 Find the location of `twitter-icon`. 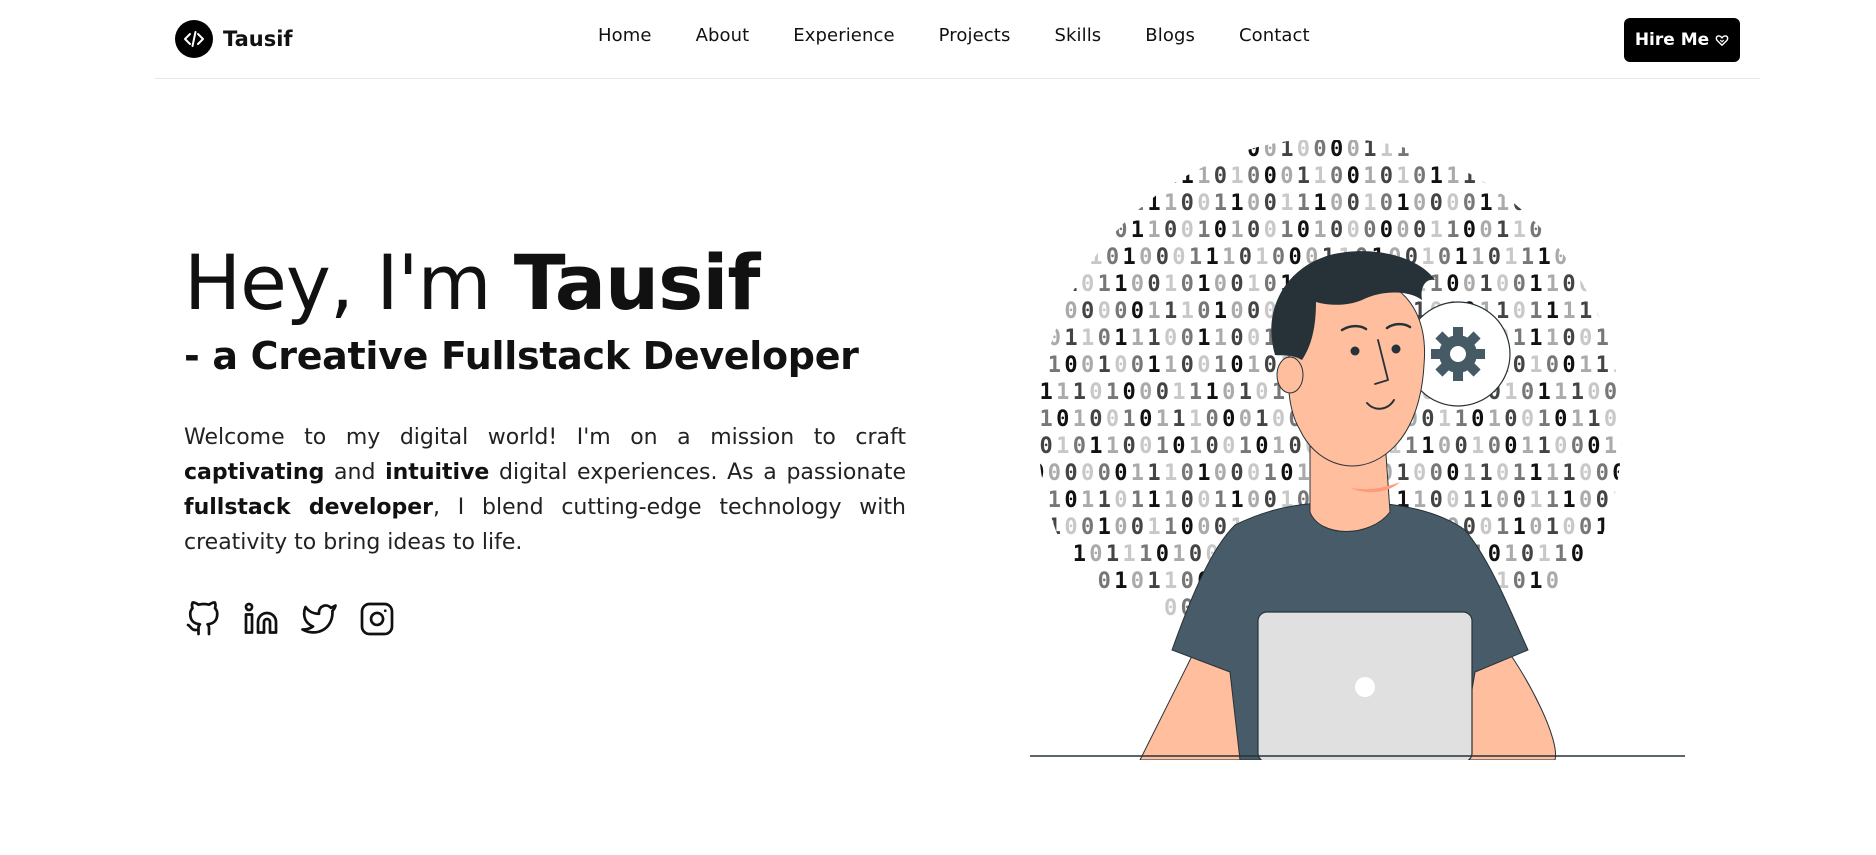

twitter-icon is located at coordinates (319, 619).